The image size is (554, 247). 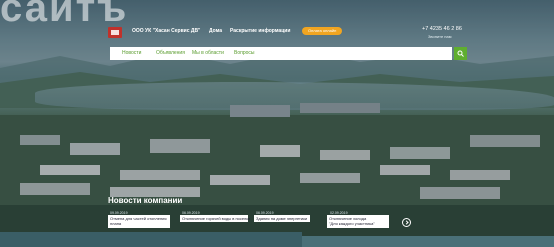 What do you see at coordinates (428, 241) in the screenshot?
I see `footer-bar-secondary` at bounding box center [428, 241].